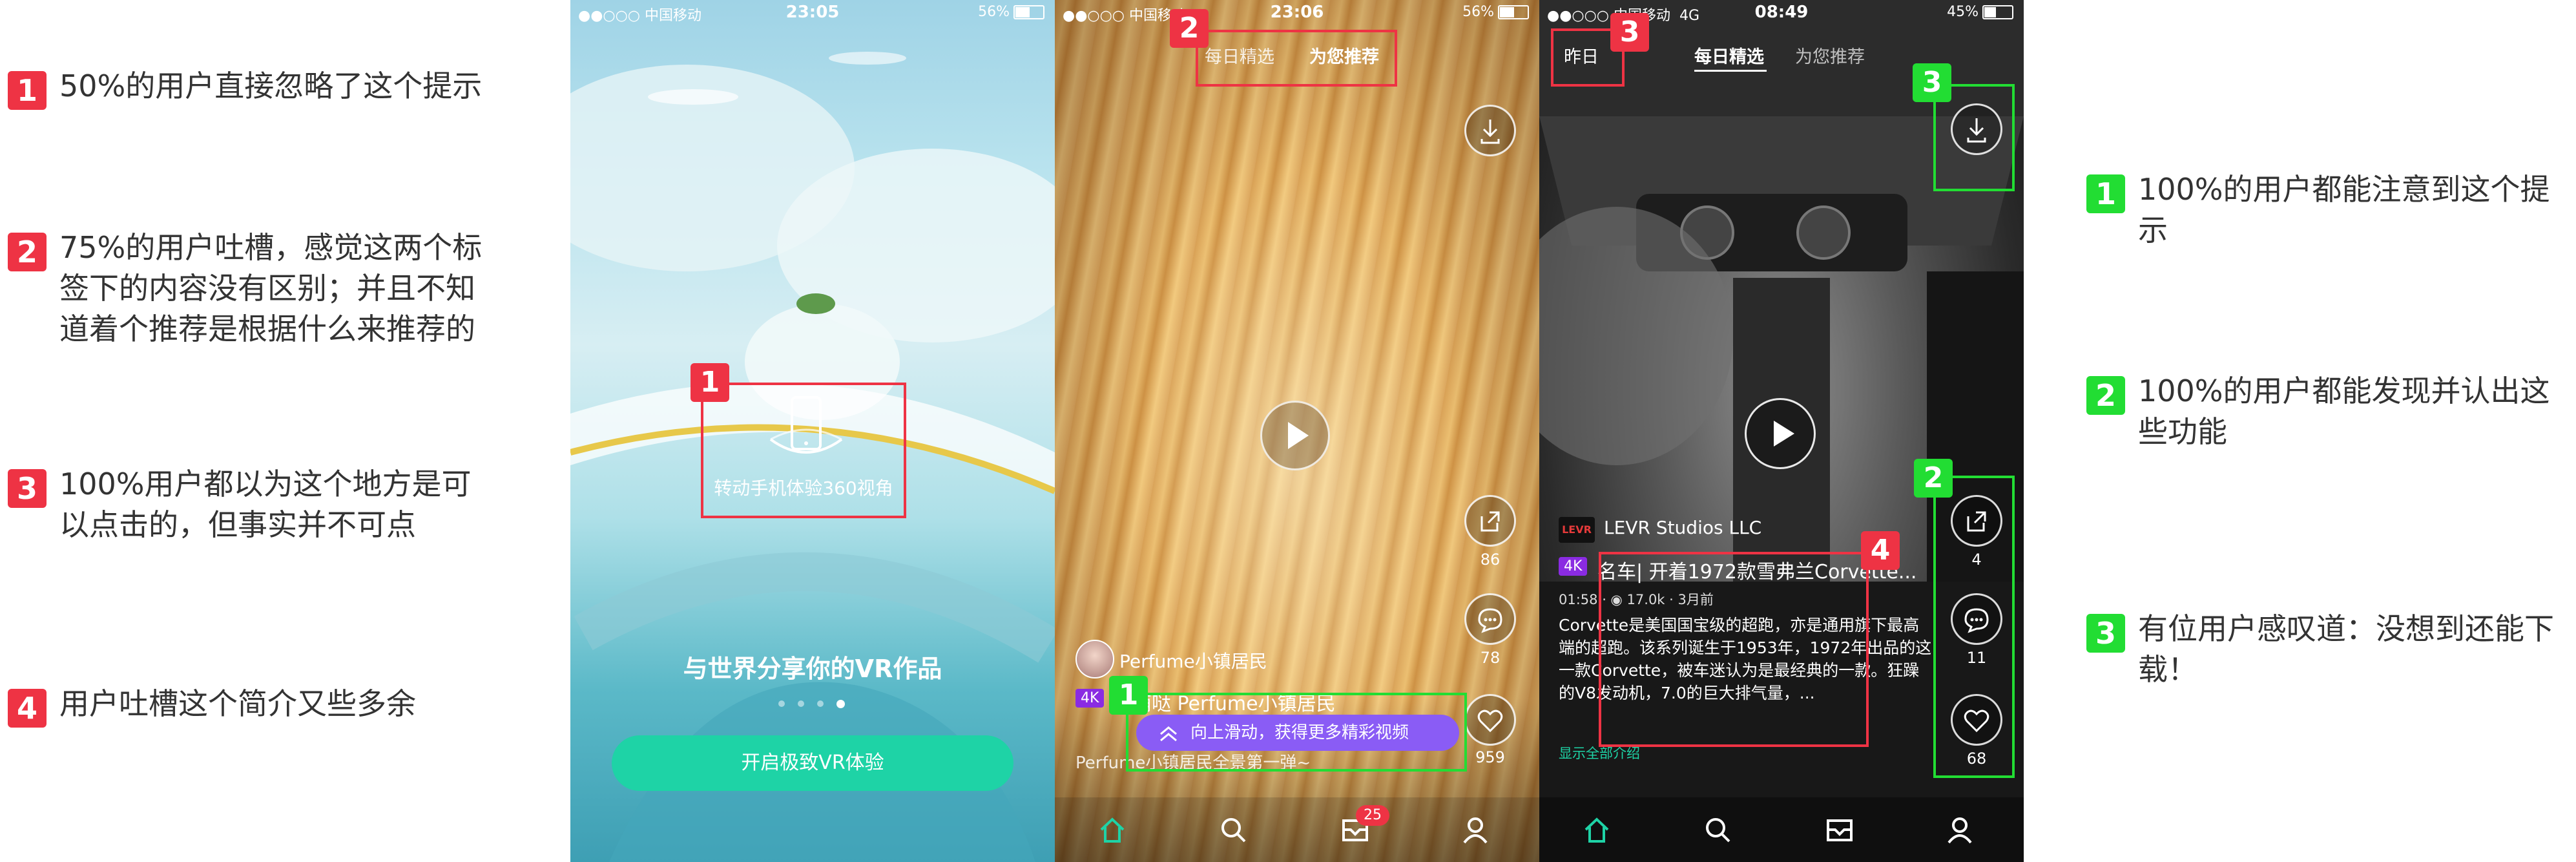 This screenshot has width=2576, height=862. What do you see at coordinates (1963, 12) in the screenshot?
I see `battery-percent: 45%` at bounding box center [1963, 12].